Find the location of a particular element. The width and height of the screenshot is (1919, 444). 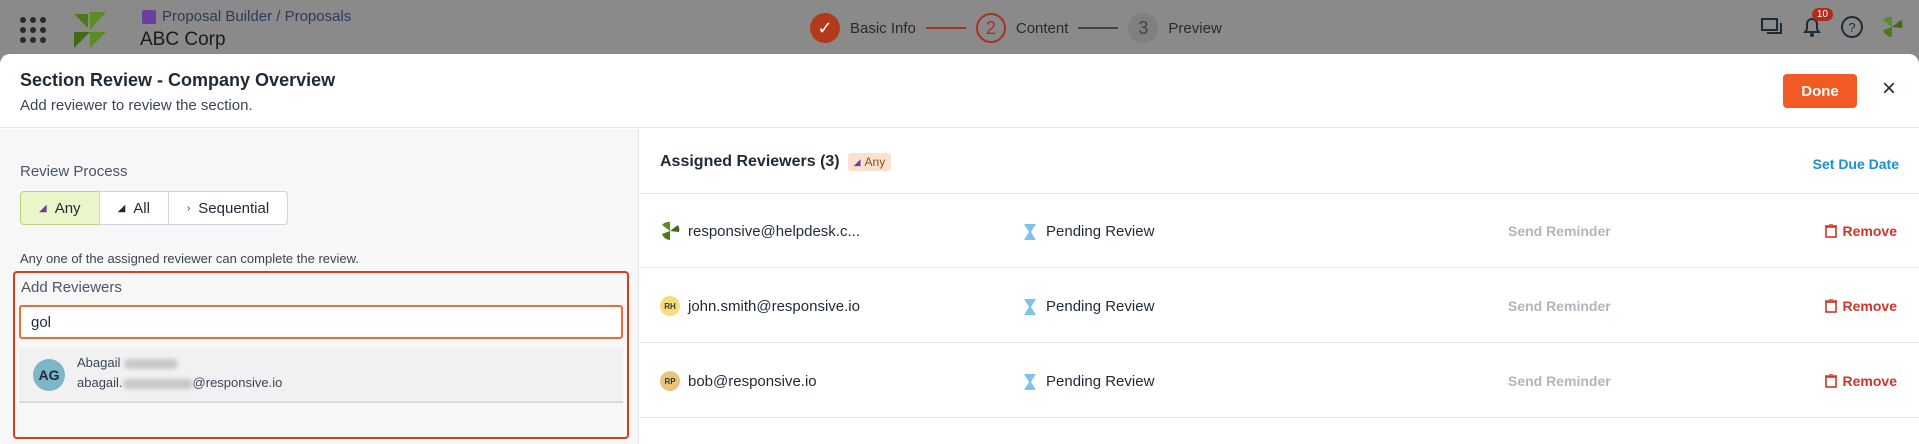

notification-count-badge: 10 is located at coordinates (1822, 14).